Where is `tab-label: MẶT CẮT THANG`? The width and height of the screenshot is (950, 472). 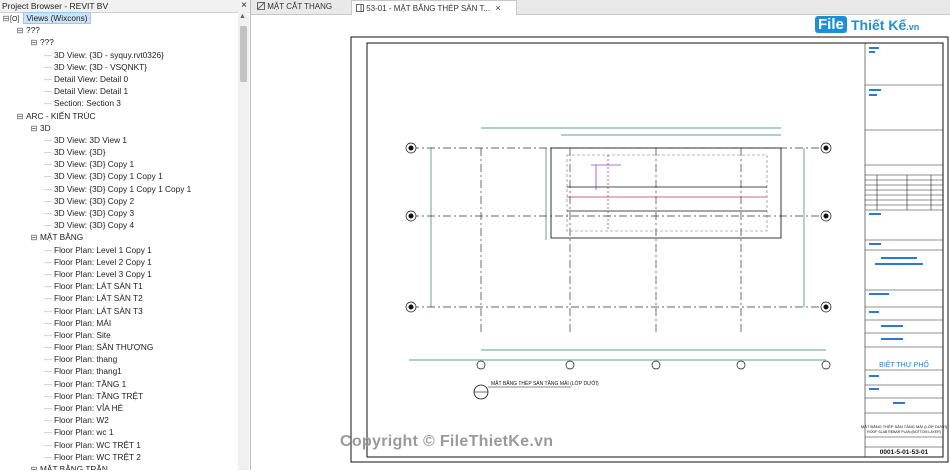 tab-label: MẶT CẮT THANG is located at coordinates (300, 6).